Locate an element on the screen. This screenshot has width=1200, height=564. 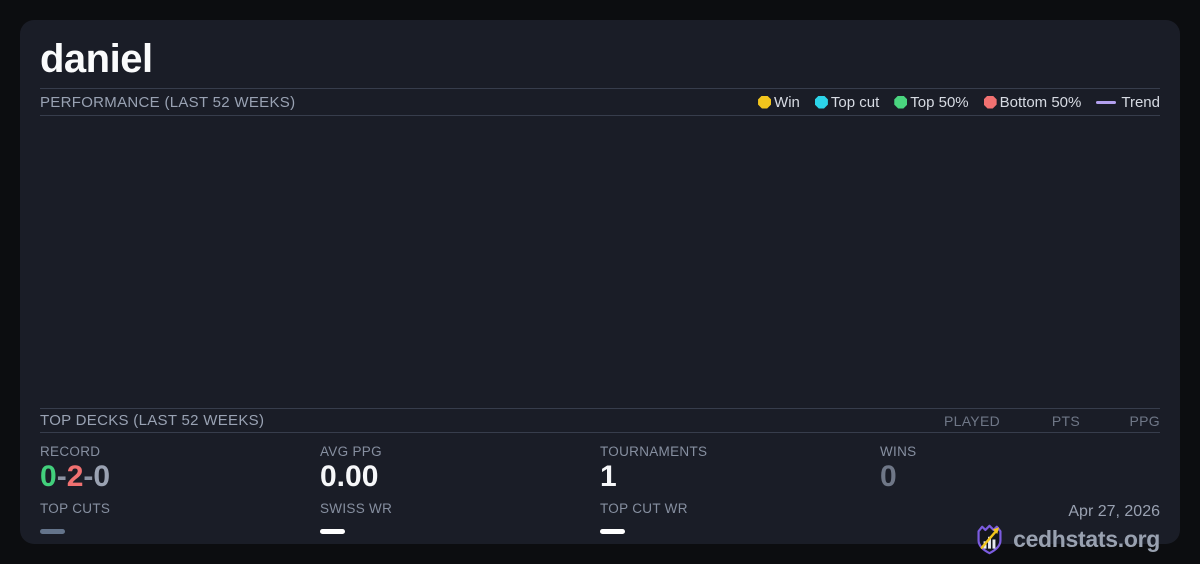
legend-label: Top 50% is located at coordinates (939, 102).